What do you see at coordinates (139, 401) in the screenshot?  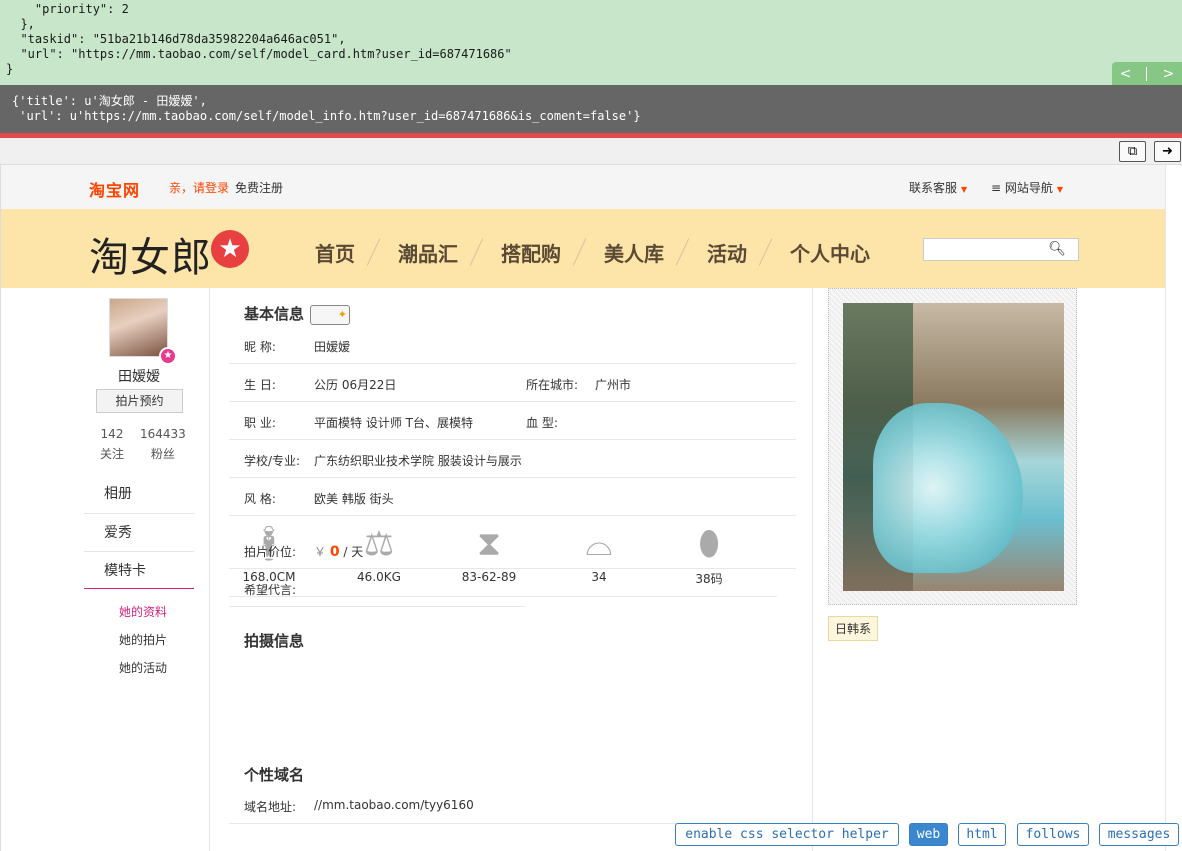 I see `book-shoot-button: 拍片预约` at bounding box center [139, 401].